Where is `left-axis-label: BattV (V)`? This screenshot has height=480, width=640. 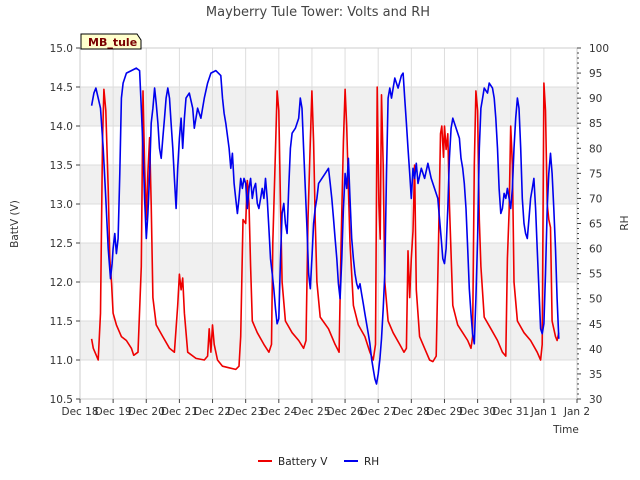 left-axis-label: BattV (V) is located at coordinates (15, 224).